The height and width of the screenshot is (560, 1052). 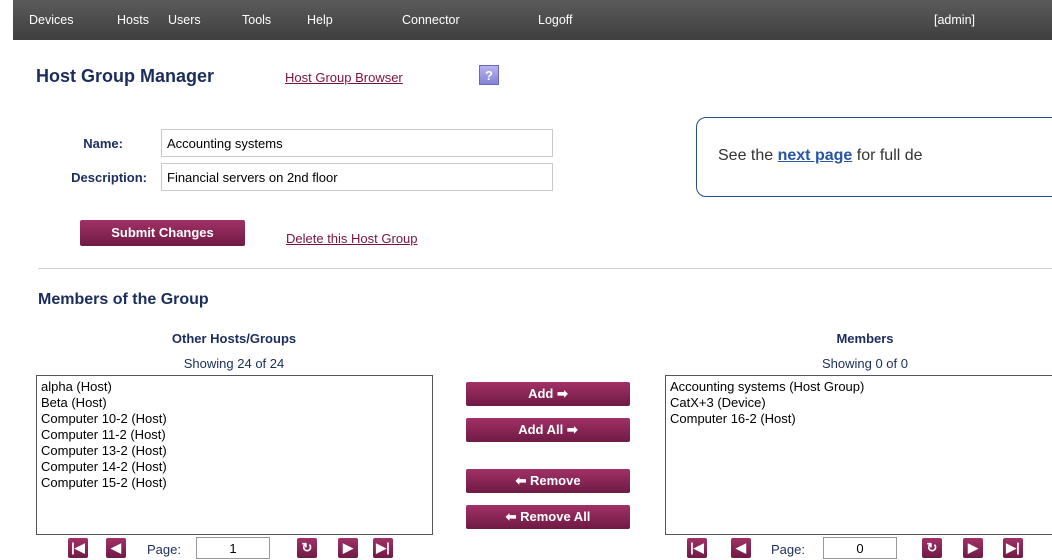 I want to click on remove-all-label: Remove All, so click(x=555, y=516).